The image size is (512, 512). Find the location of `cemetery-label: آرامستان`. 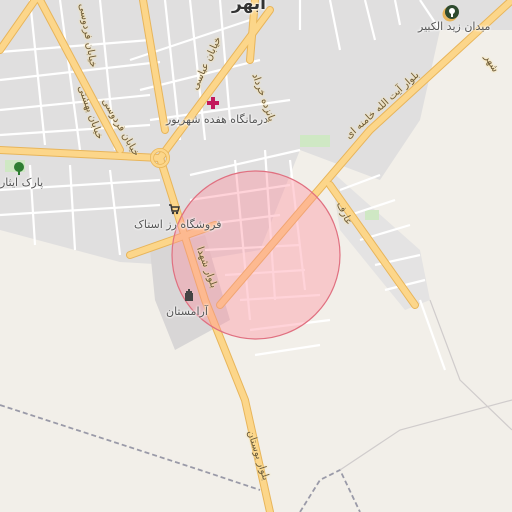

cemetery-label: آرامستان is located at coordinates (187, 311).